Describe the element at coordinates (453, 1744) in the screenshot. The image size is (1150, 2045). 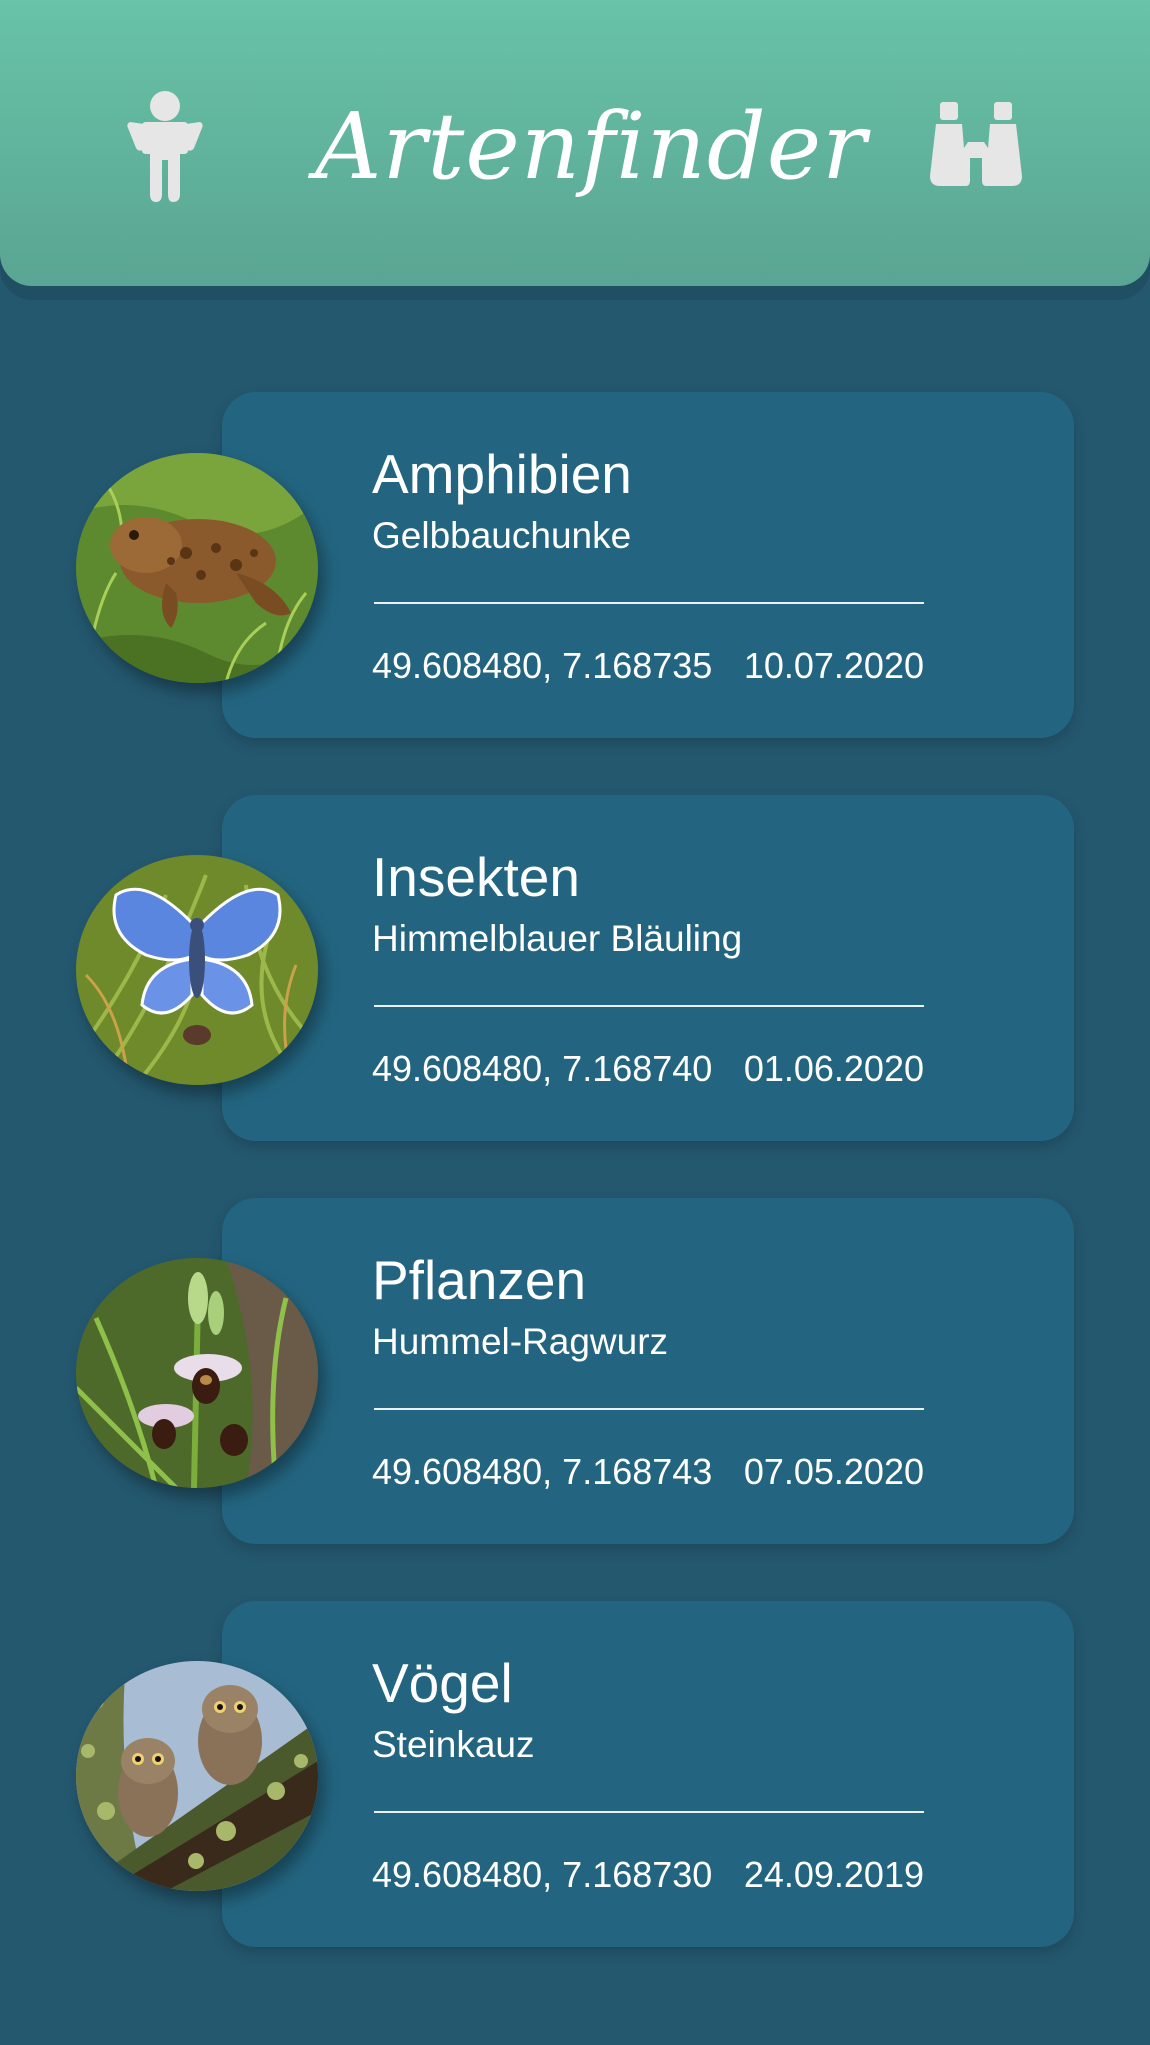
I see `sighting-species: Steinkauz` at that location.